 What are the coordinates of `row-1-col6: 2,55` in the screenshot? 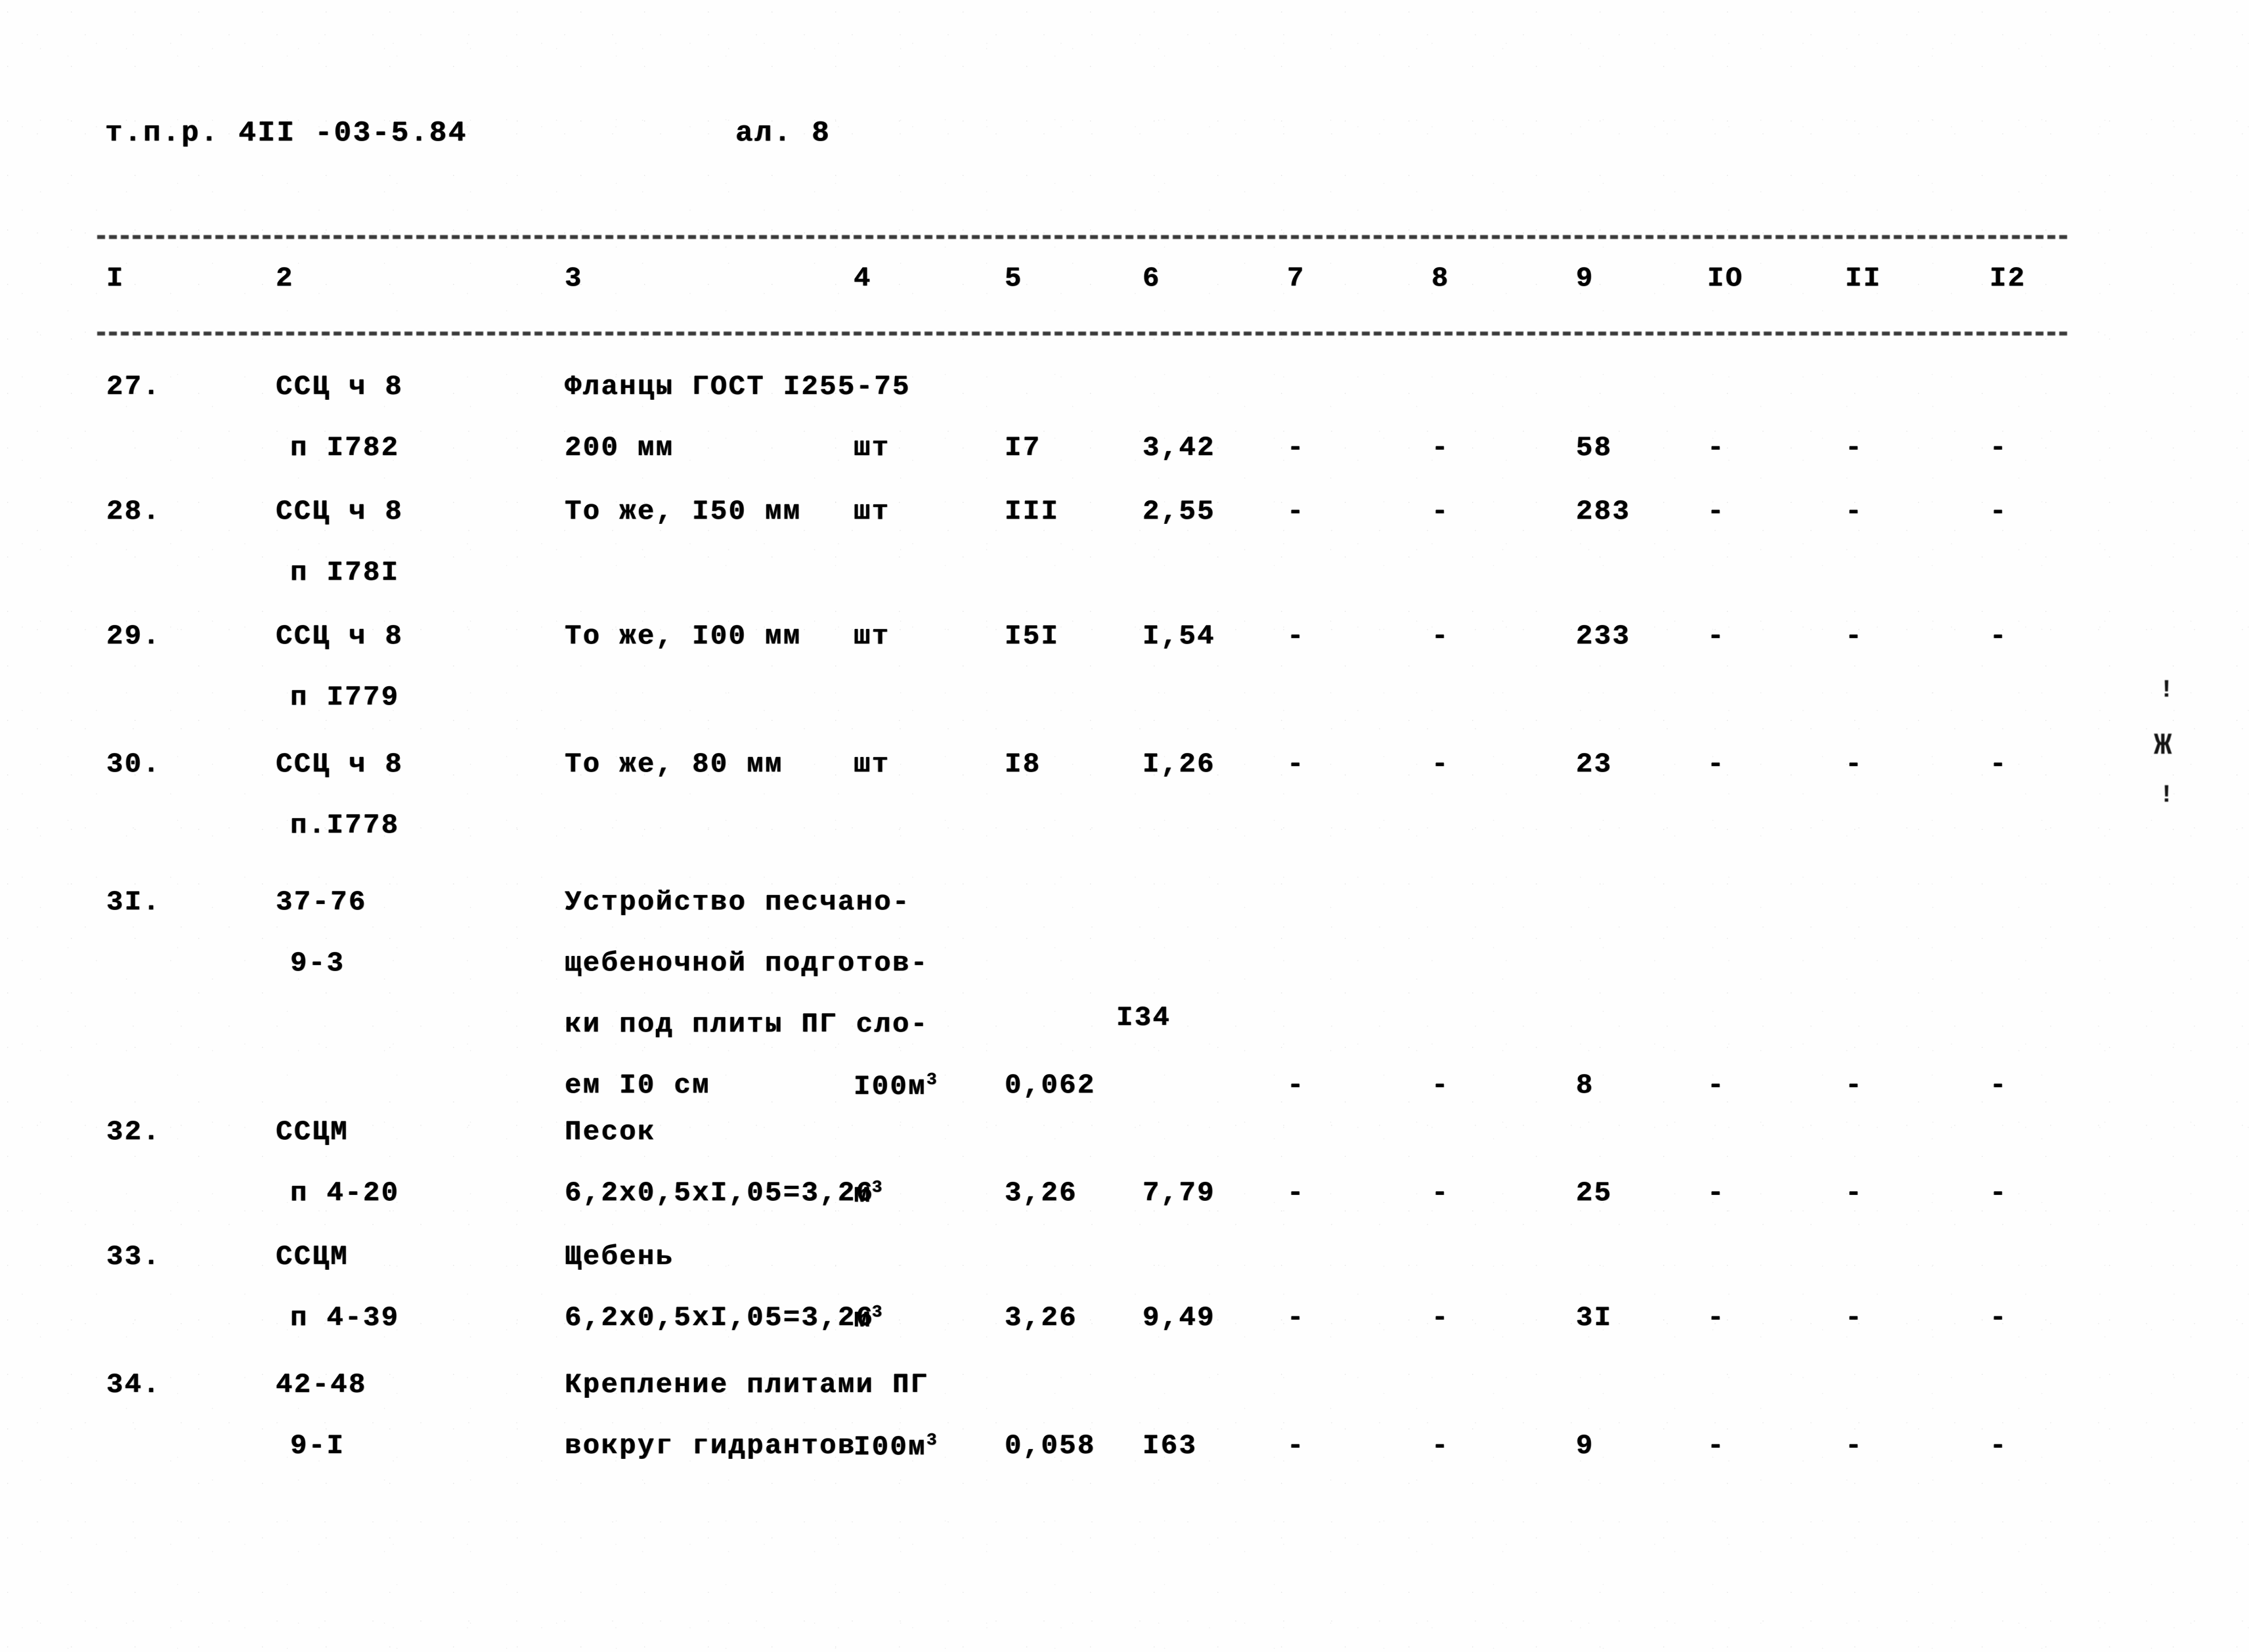 It's located at (1179, 512).